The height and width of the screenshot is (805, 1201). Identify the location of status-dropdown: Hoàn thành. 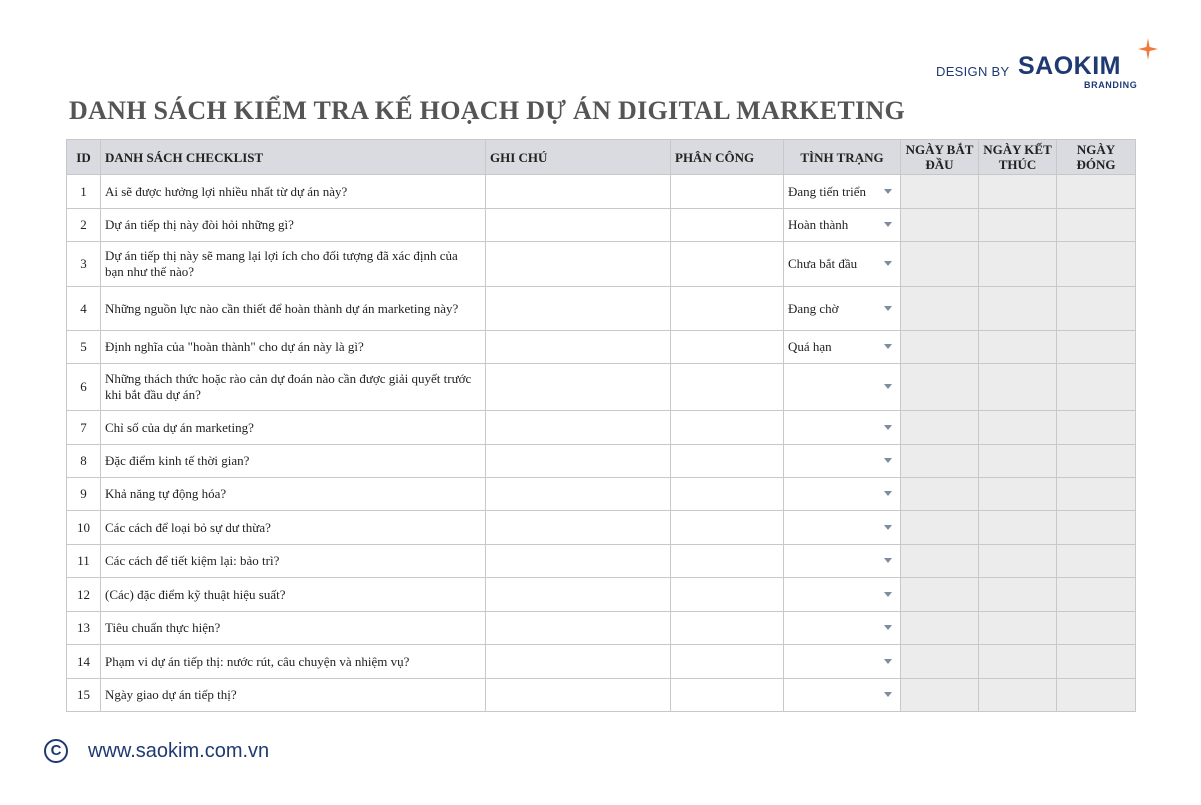
(842, 225).